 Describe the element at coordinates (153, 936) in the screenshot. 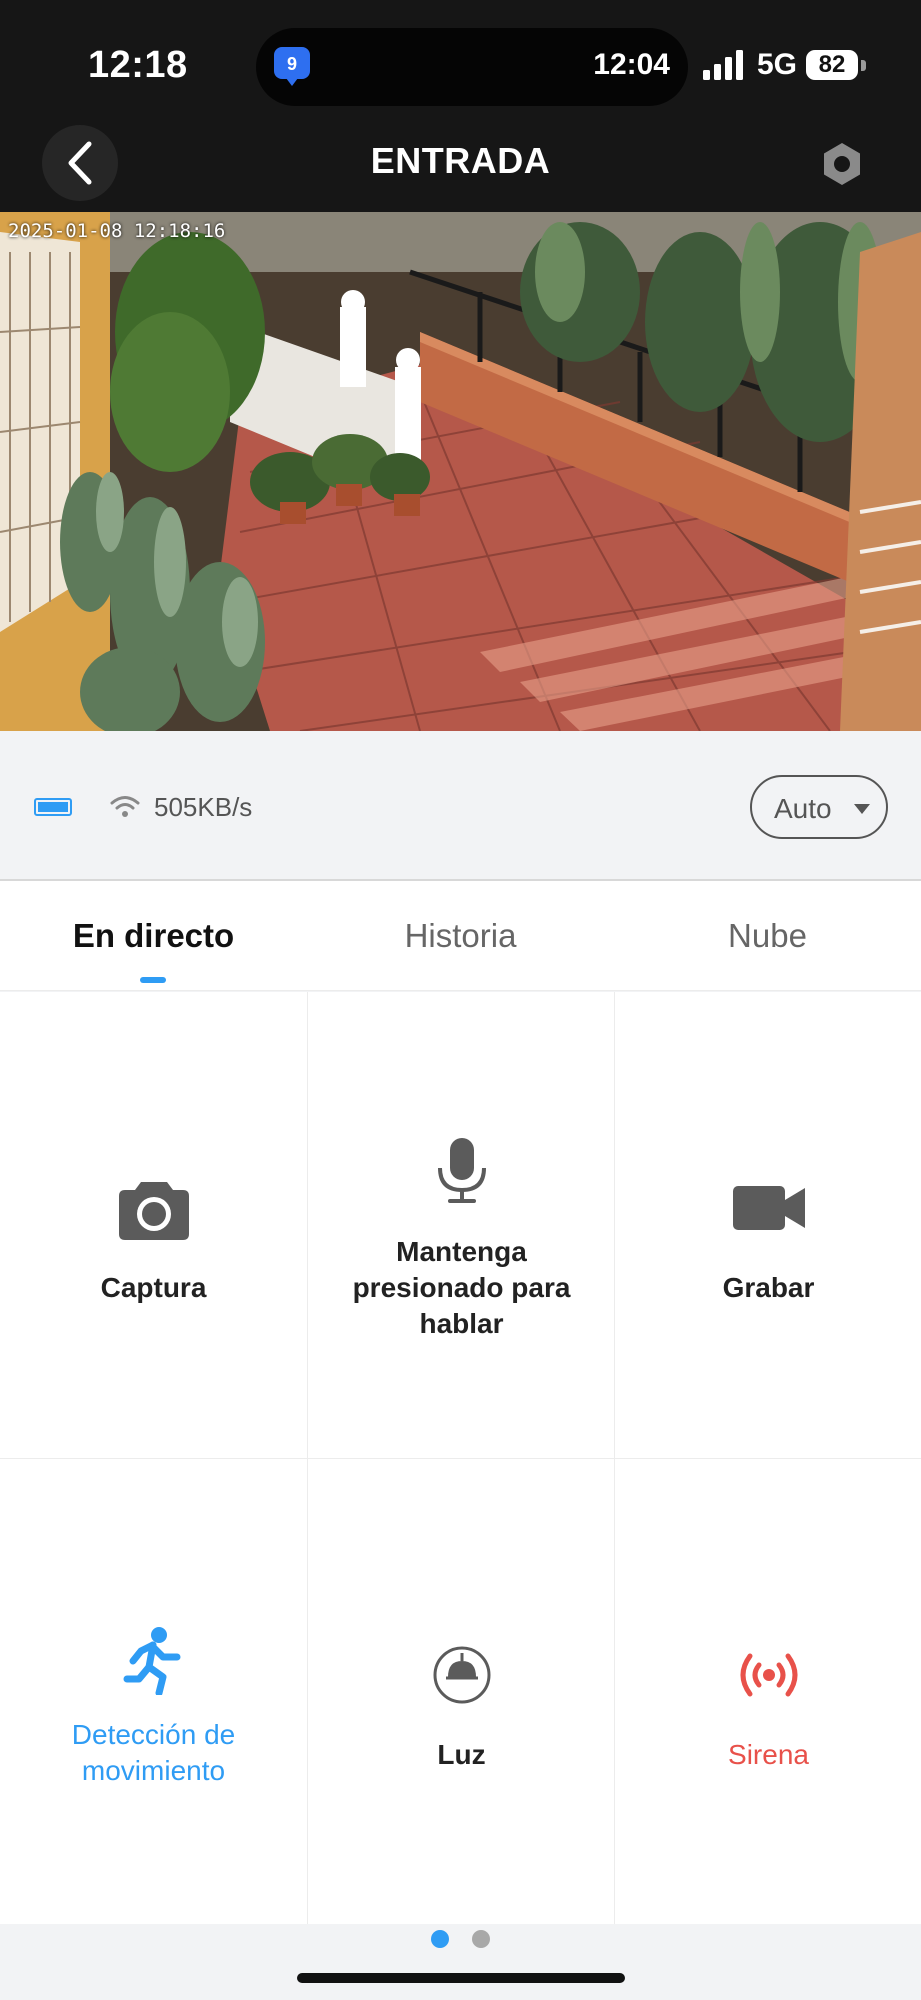

I see `tab-live: En directo` at that location.